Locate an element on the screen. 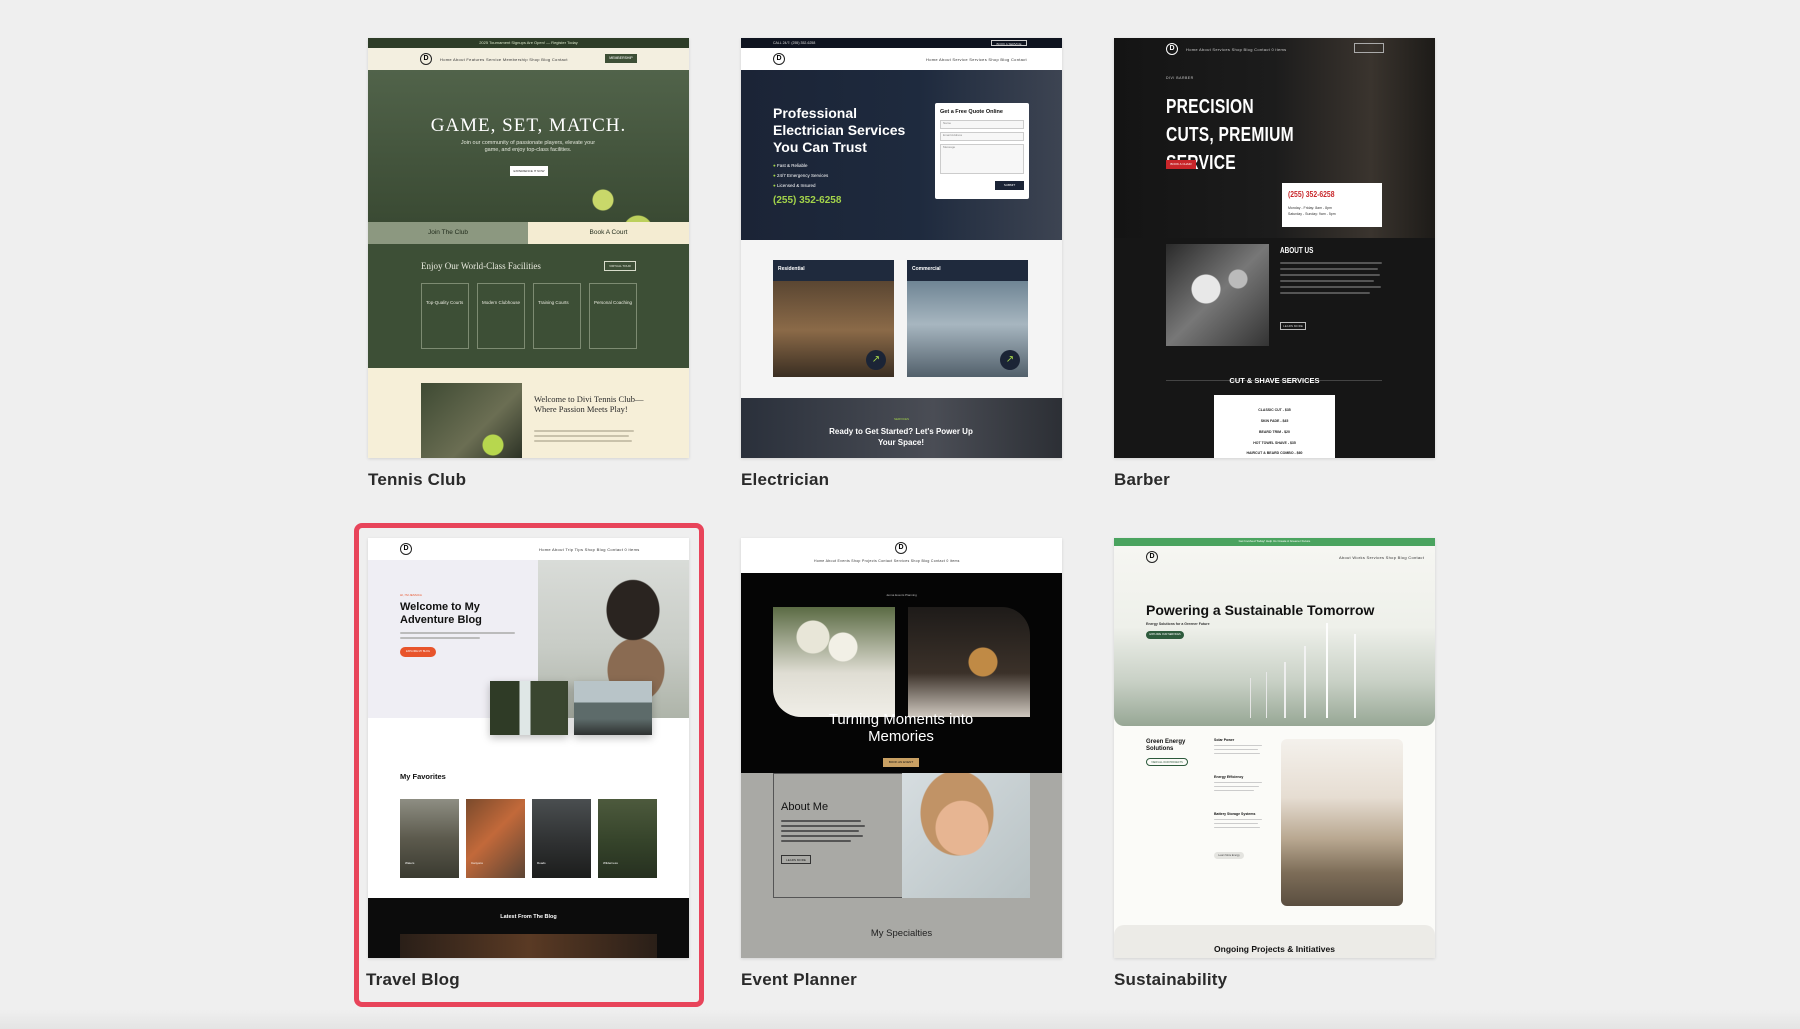  green-button: VIEW ALL OUR PROJECTS is located at coordinates (1167, 762).